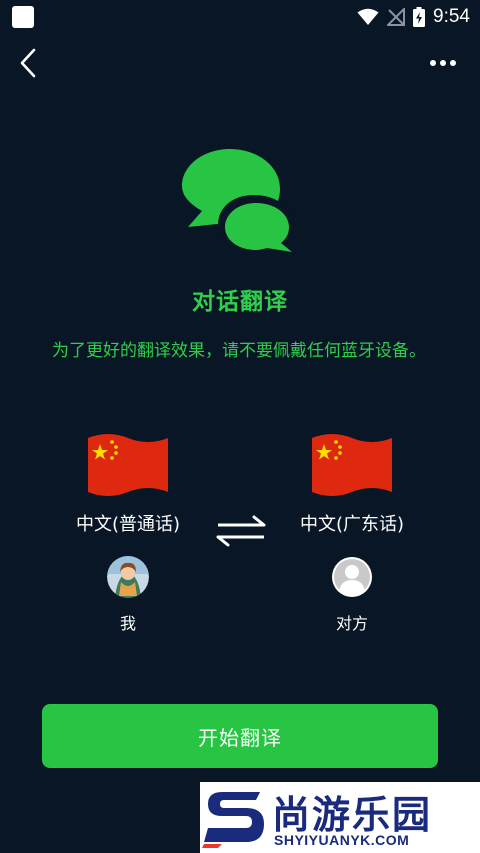 The width and height of the screenshot is (480, 853). I want to click on no-signal-icon, so click(396, 17).